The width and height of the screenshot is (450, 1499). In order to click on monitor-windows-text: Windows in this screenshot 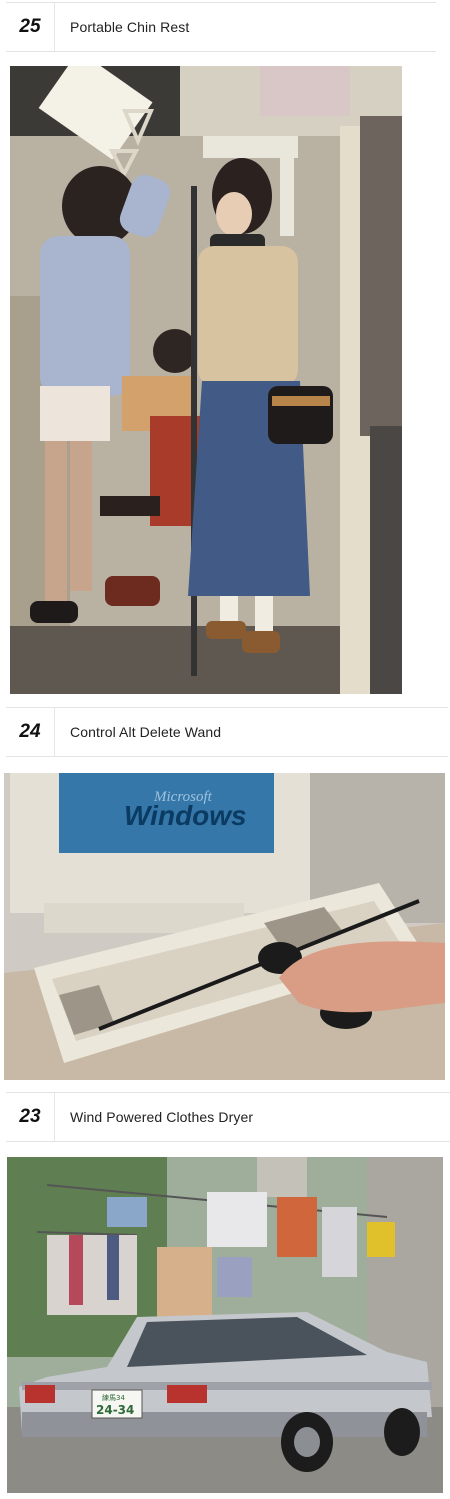, I will do `click(185, 815)`.